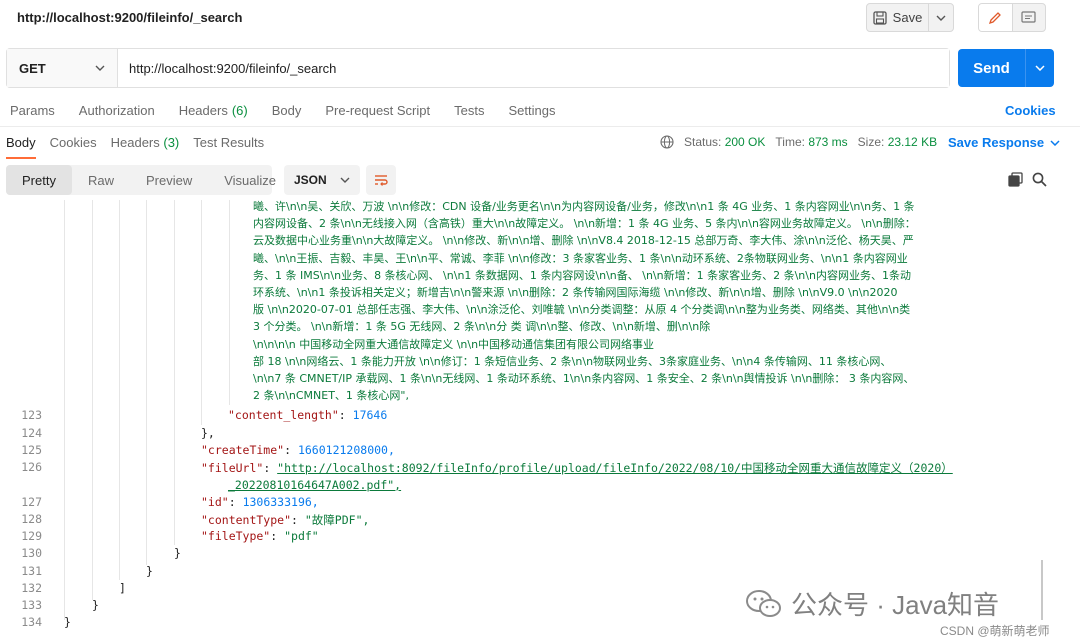 The width and height of the screenshot is (1080, 644). I want to click on copy-button, so click(1015, 181).